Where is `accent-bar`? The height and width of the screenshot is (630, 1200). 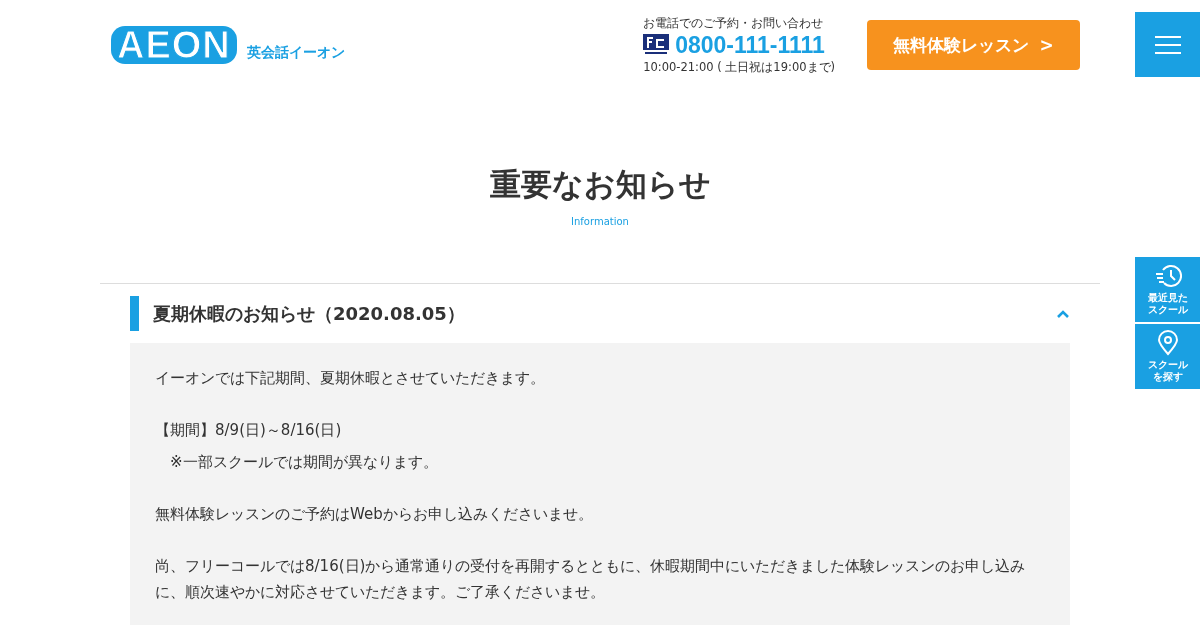 accent-bar is located at coordinates (134, 313).